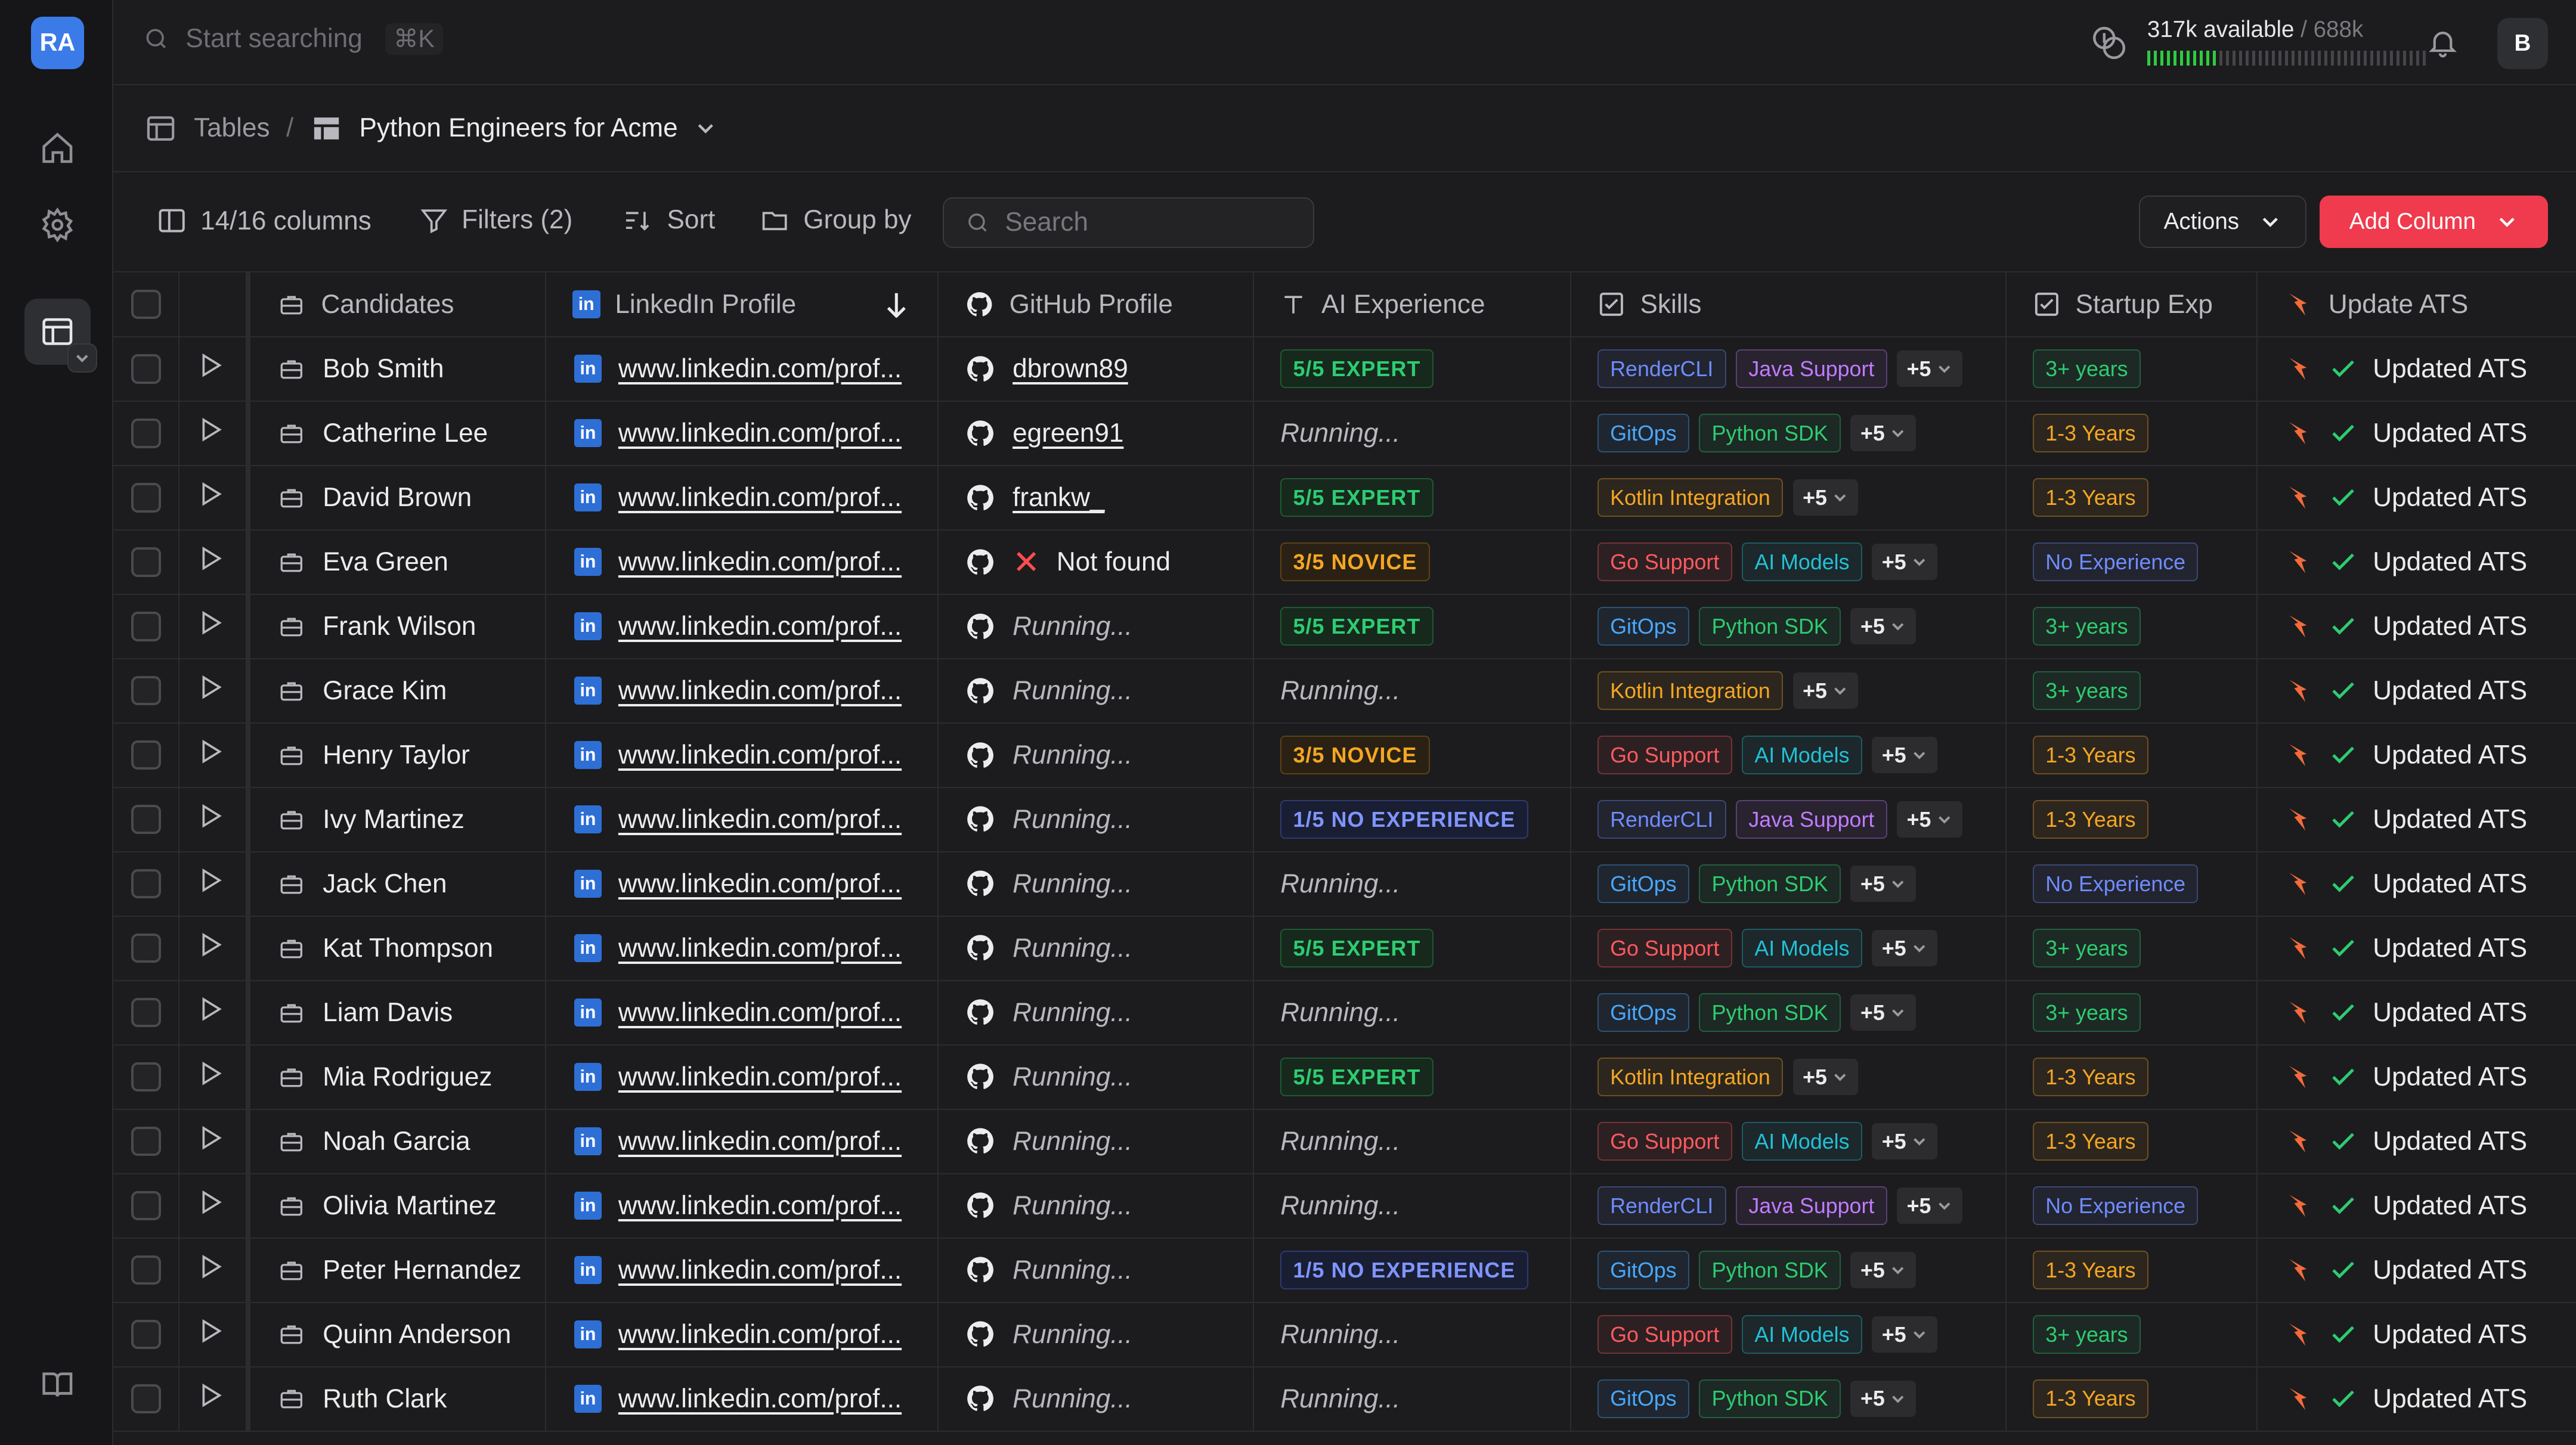 This screenshot has height=1445, width=2576. What do you see at coordinates (496, 220) in the screenshot?
I see `filters-button: Filters (2)` at bounding box center [496, 220].